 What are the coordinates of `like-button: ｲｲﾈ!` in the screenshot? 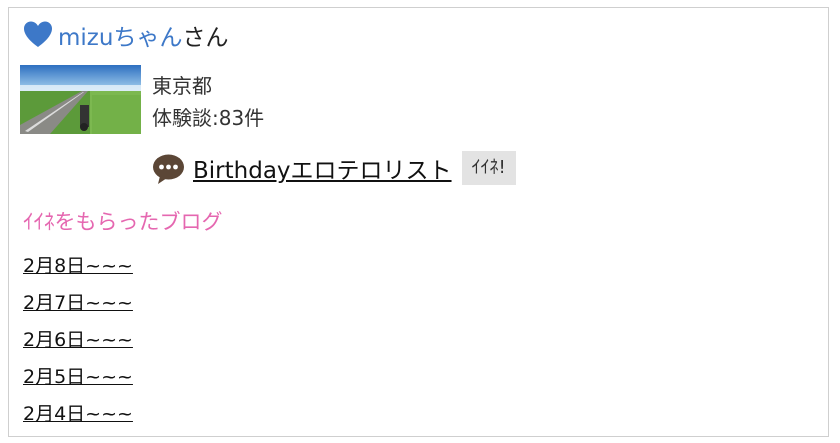 It's located at (488, 168).